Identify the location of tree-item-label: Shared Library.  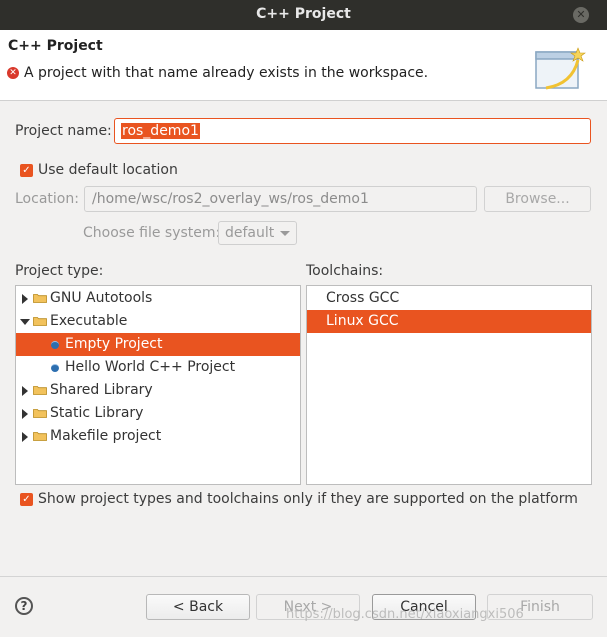
(101, 390).